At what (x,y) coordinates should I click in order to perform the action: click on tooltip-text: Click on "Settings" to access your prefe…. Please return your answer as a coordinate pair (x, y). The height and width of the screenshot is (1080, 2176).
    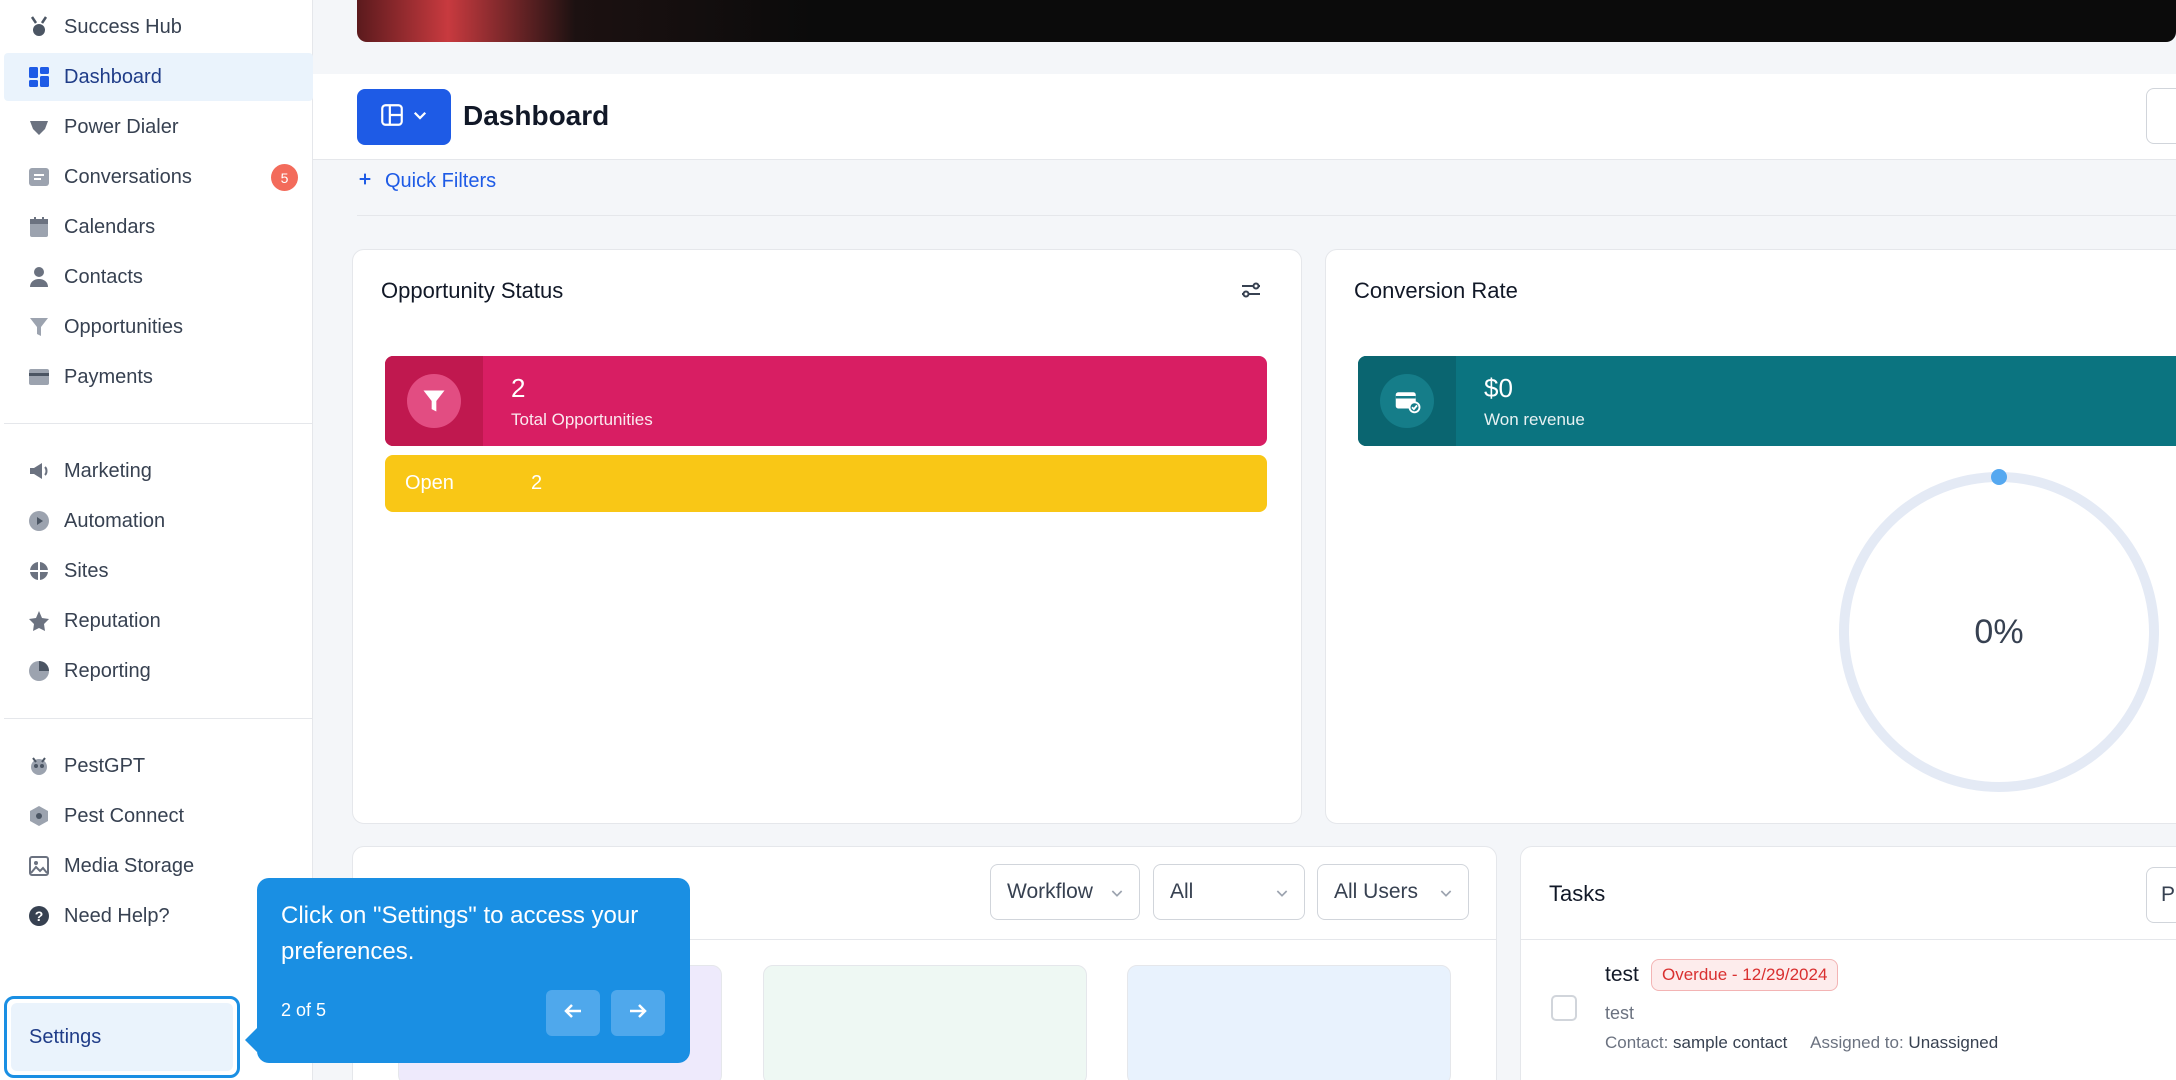
    Looking at the image, I should click on (460, 933).